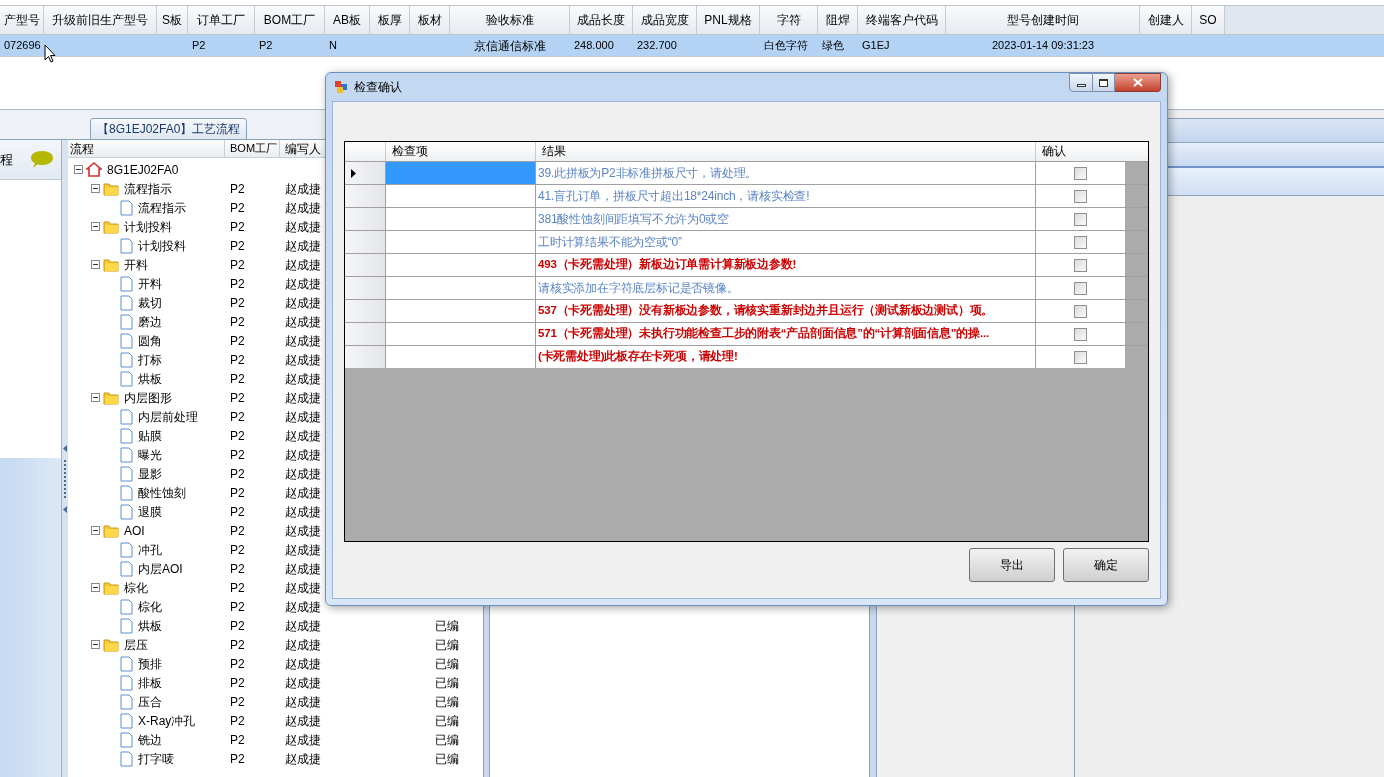 The height and width of the screenshot is (777, 1384). What do you see at coordinates (901, 20) in the screenshot?
I see `column-header: 终端客户代码` at bounding box center [901, 20].